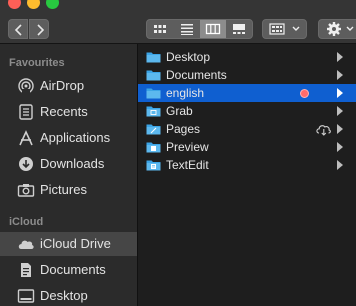 Image resolution: width=356 pixels, height=306 pixels. Describe the element at coordinates (153, 147) in the screenshot. I see `preview-app-icon` at that location.